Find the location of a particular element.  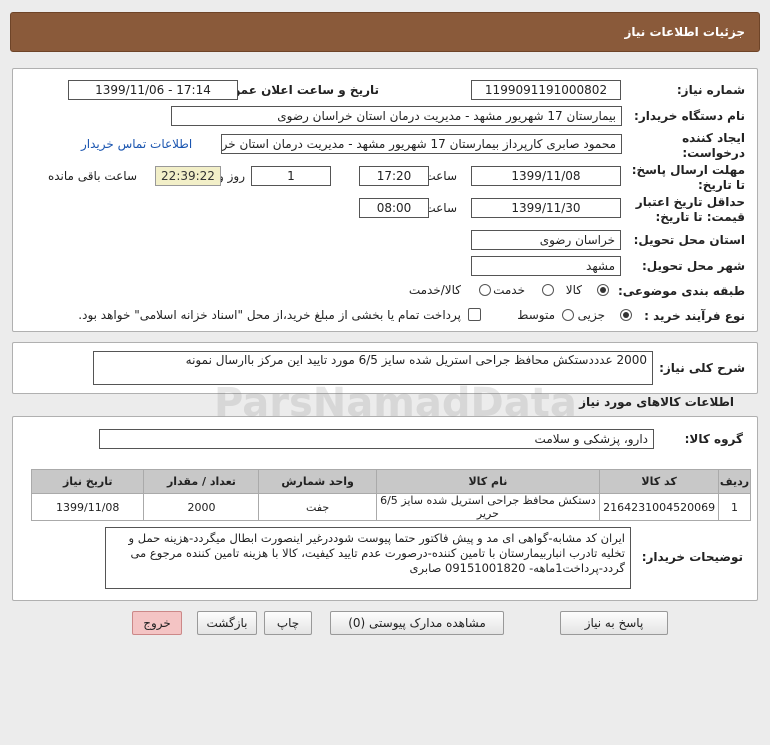

cell-item-code: 2164231004520069 is located at coordinates (659, 507).